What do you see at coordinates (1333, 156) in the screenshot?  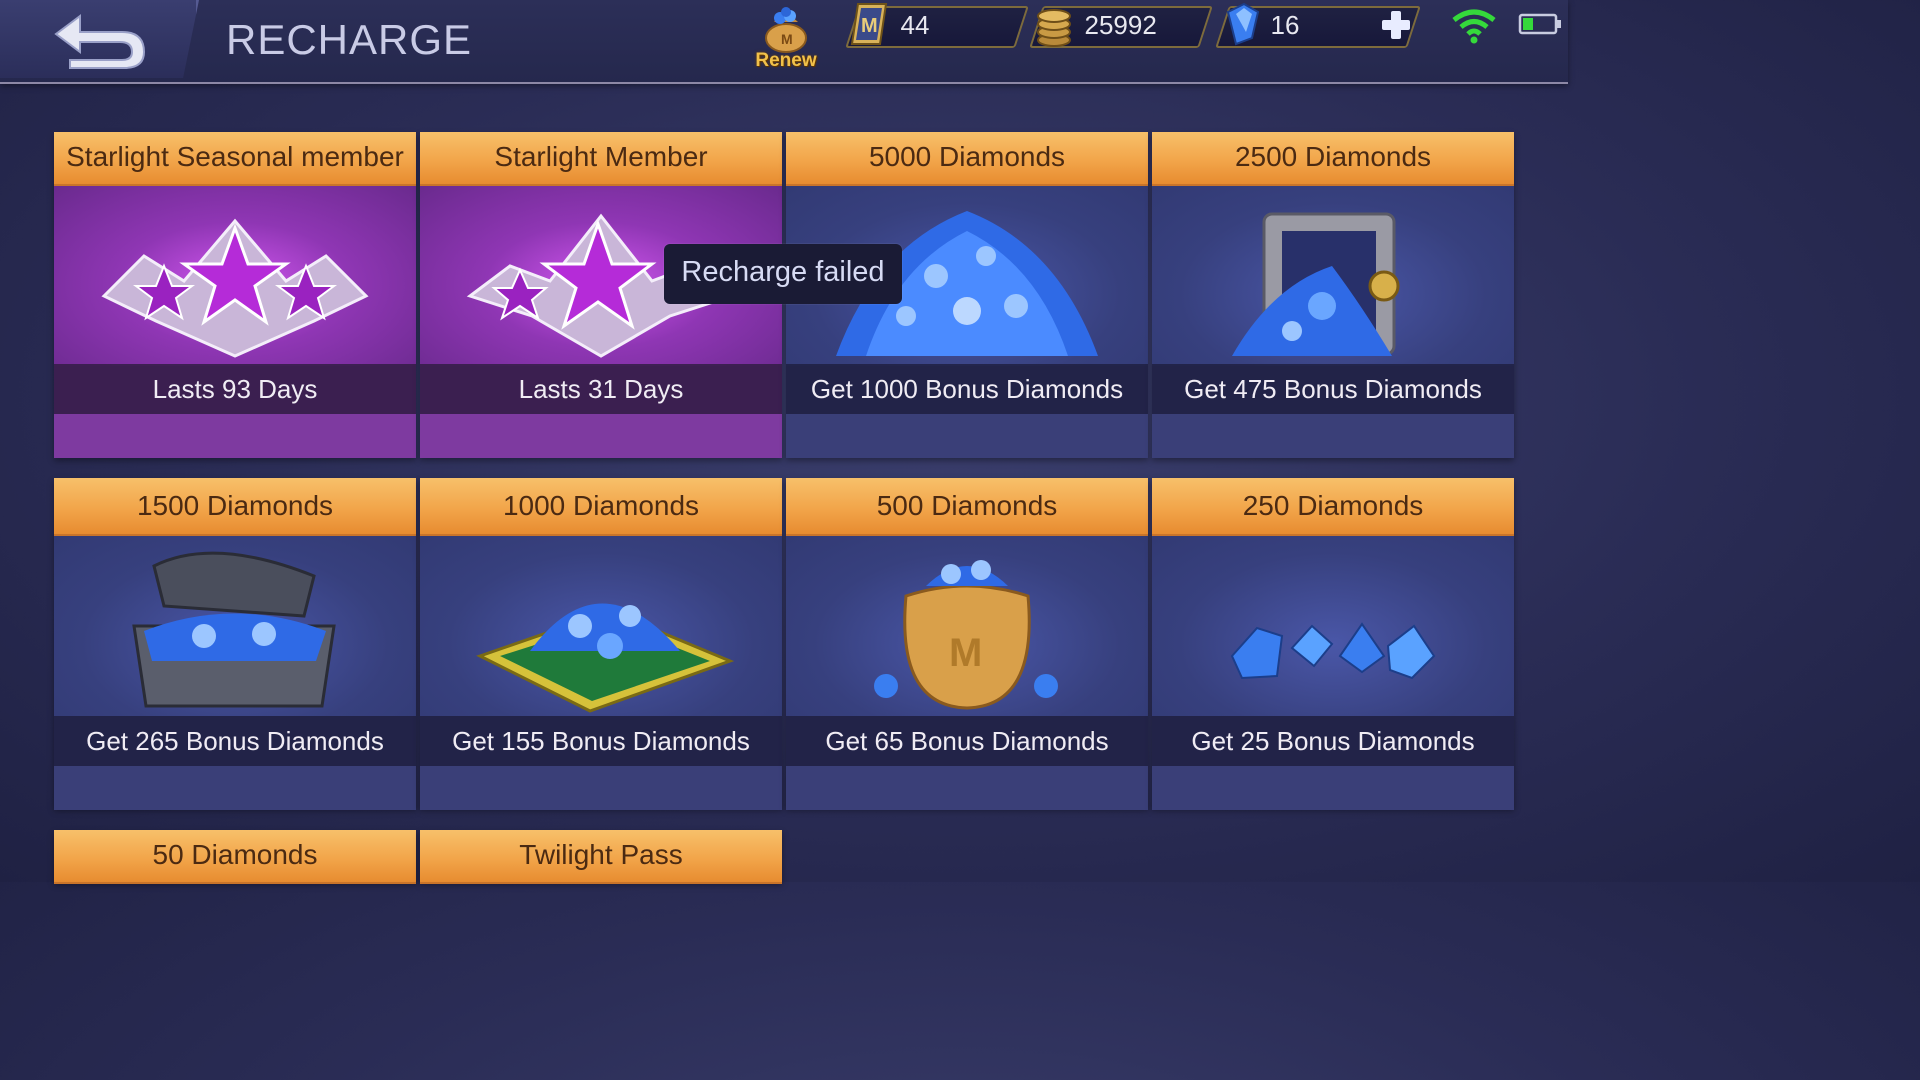 I see `card-title: 2500 Diamonds` at bounding box center [1333, 156].